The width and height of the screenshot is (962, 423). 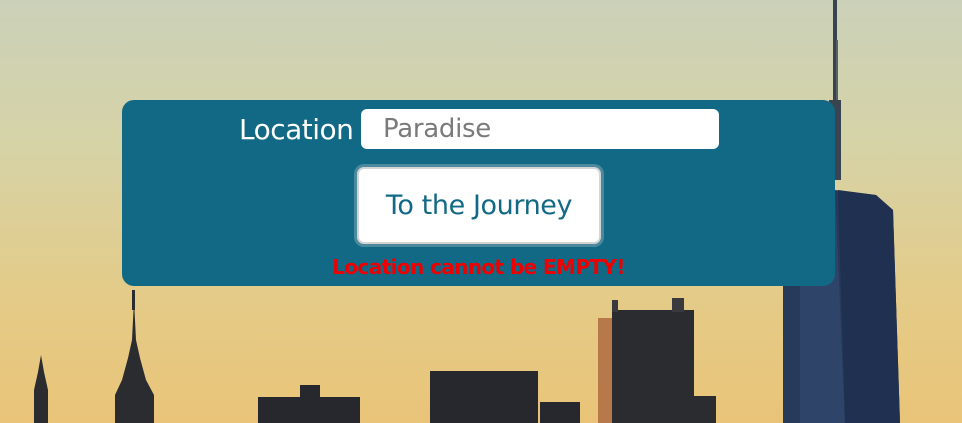 What do you see at coordinates (540, 129) in the screenshot?
I see `location-input` at bounding box center [540, 129].